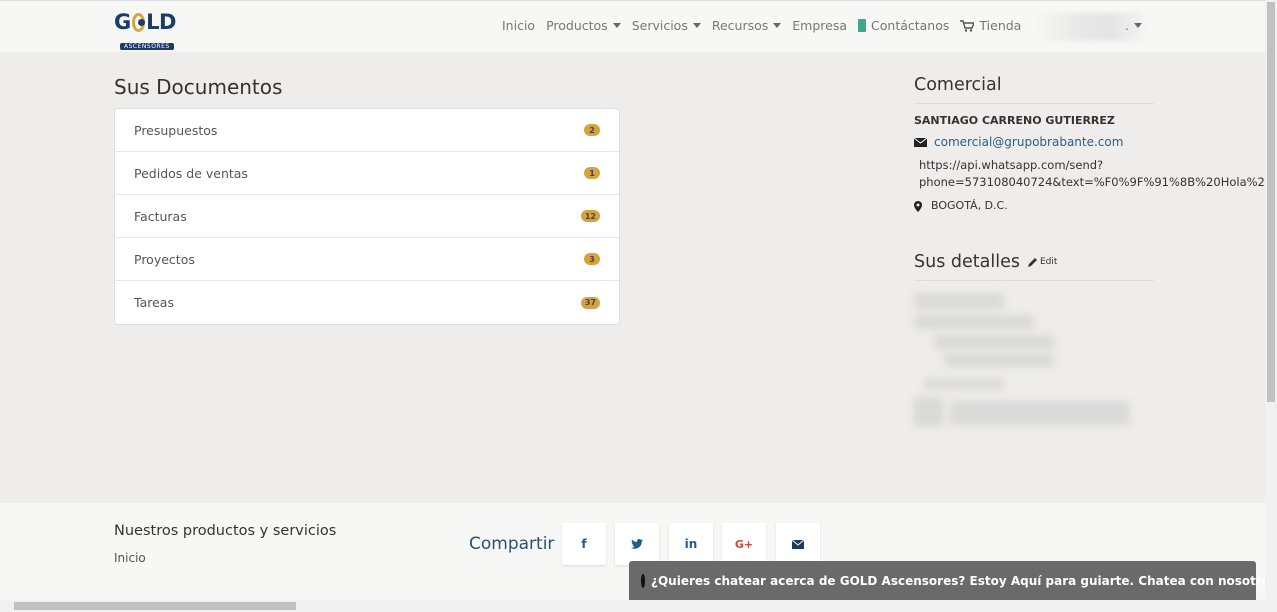 This screenshot has width=1277, height=612. What do you see at coordinates (1034, 89) in the screenshot?
I see `commercial-title: Comercial` at bounding box center [1034, 89].